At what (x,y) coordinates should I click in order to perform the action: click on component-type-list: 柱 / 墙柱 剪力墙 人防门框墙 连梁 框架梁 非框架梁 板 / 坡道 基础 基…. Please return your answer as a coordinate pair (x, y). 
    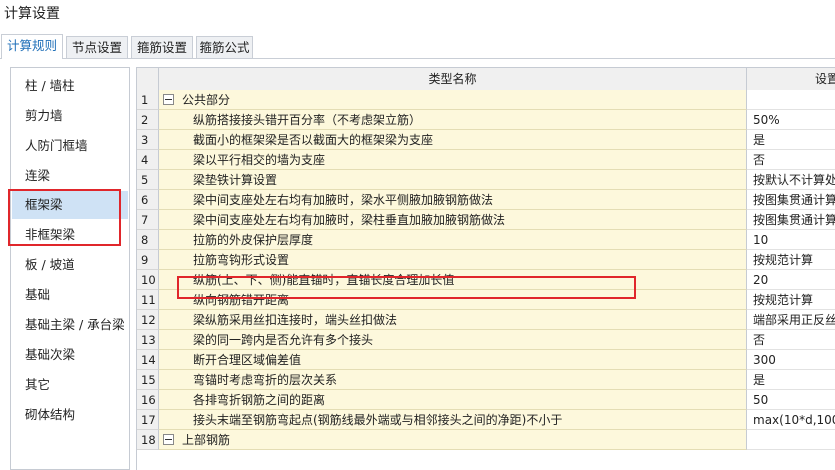
    Looking at the image, I should click on (70, 268).